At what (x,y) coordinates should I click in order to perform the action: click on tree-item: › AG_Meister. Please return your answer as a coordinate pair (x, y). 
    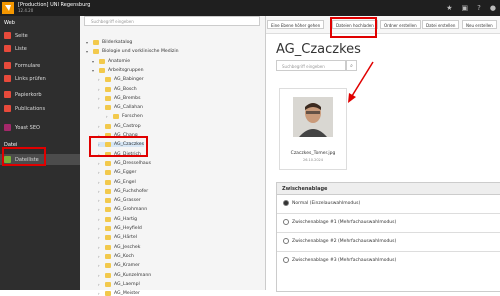
    Looking at the image, I should click on (119, 293).